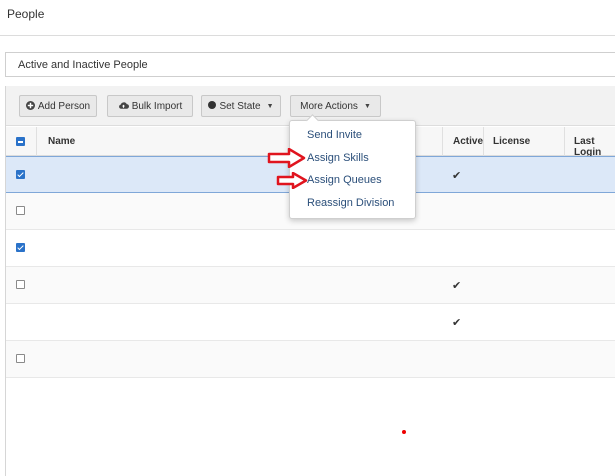 This screenshot has height=476, width=615. I want to click on add-person-label: Add Person, so click(64, 106).